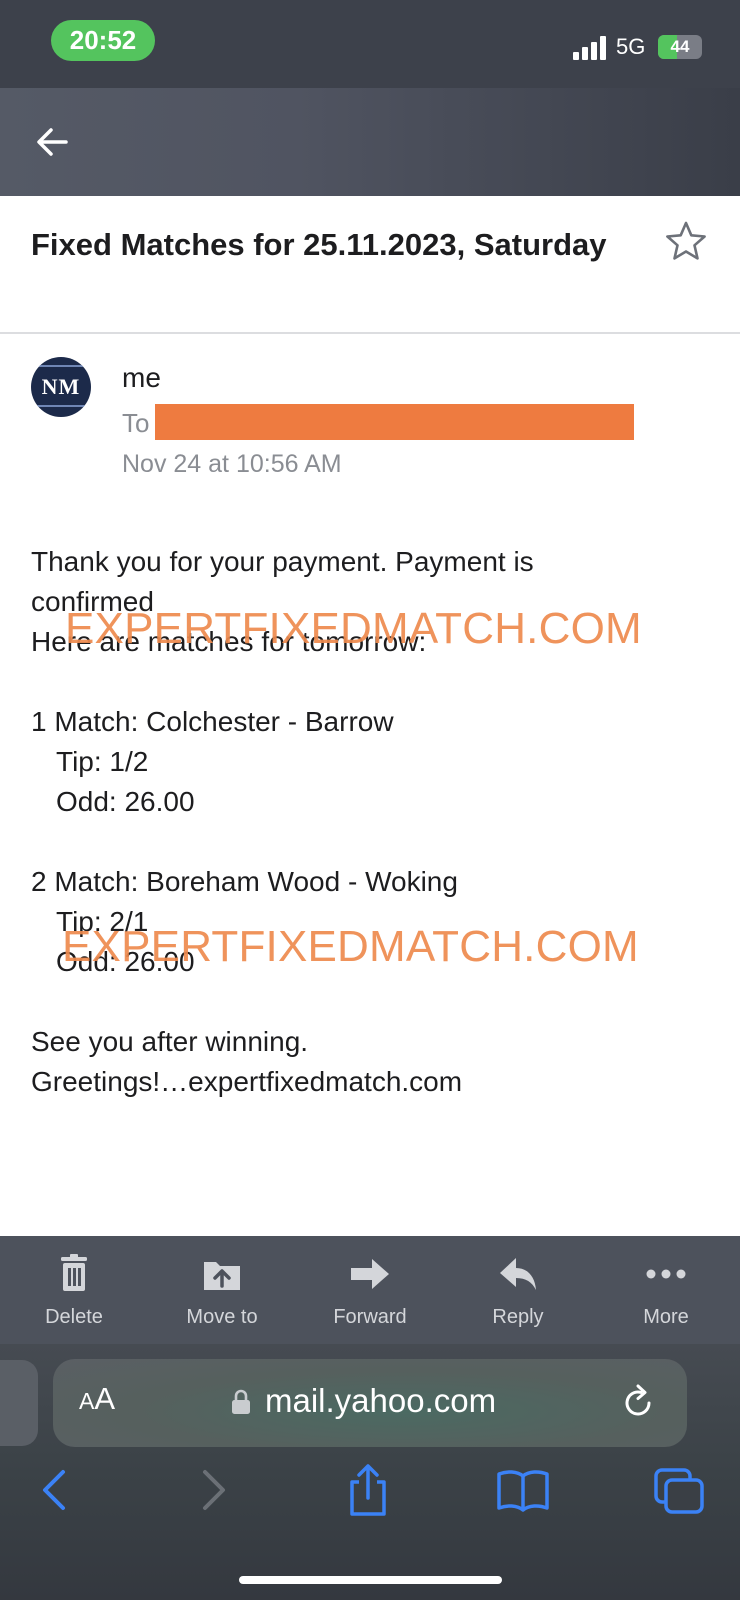  I want to click on star-button, so click(686, 242).